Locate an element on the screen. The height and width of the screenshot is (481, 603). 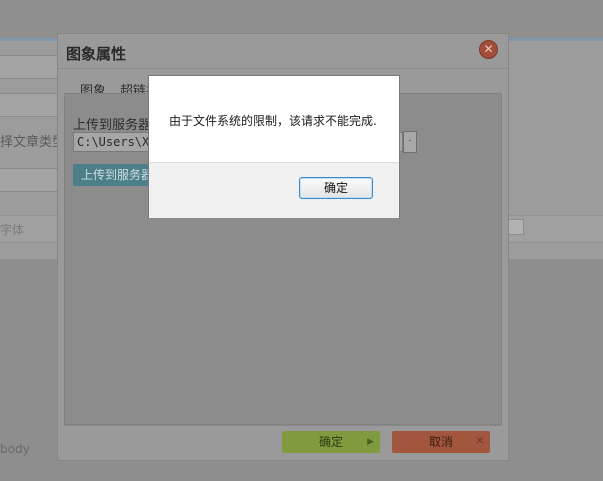
cancel-button: 取消 ✕ is located at coordinates (441, 442).